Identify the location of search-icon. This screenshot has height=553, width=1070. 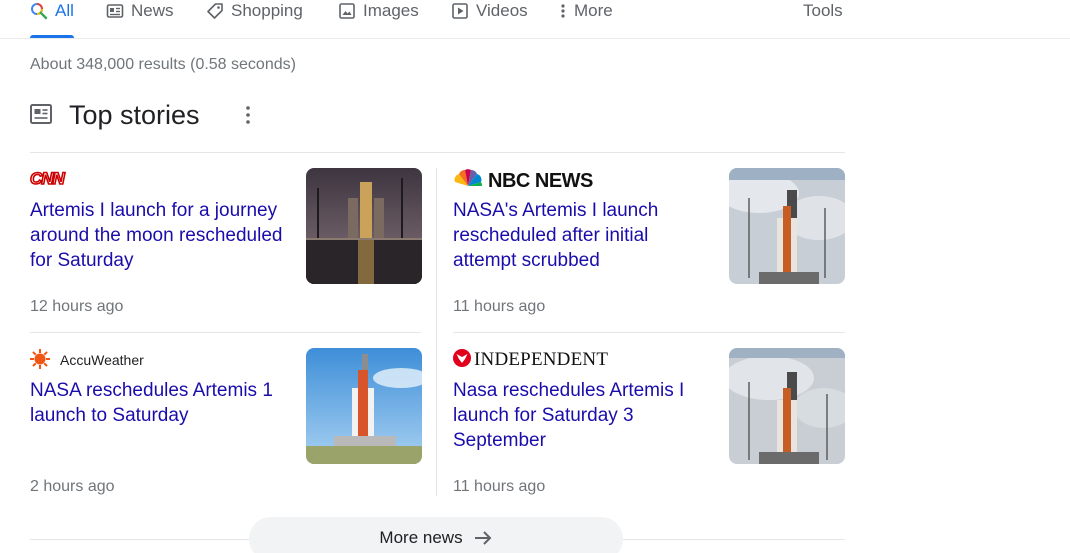
(39, 11).